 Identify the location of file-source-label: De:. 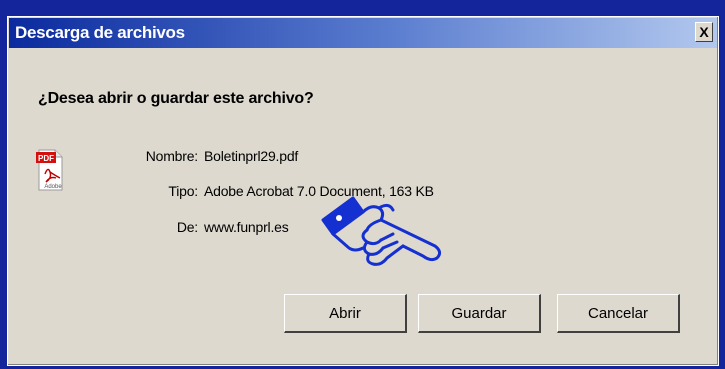
(187, 227).